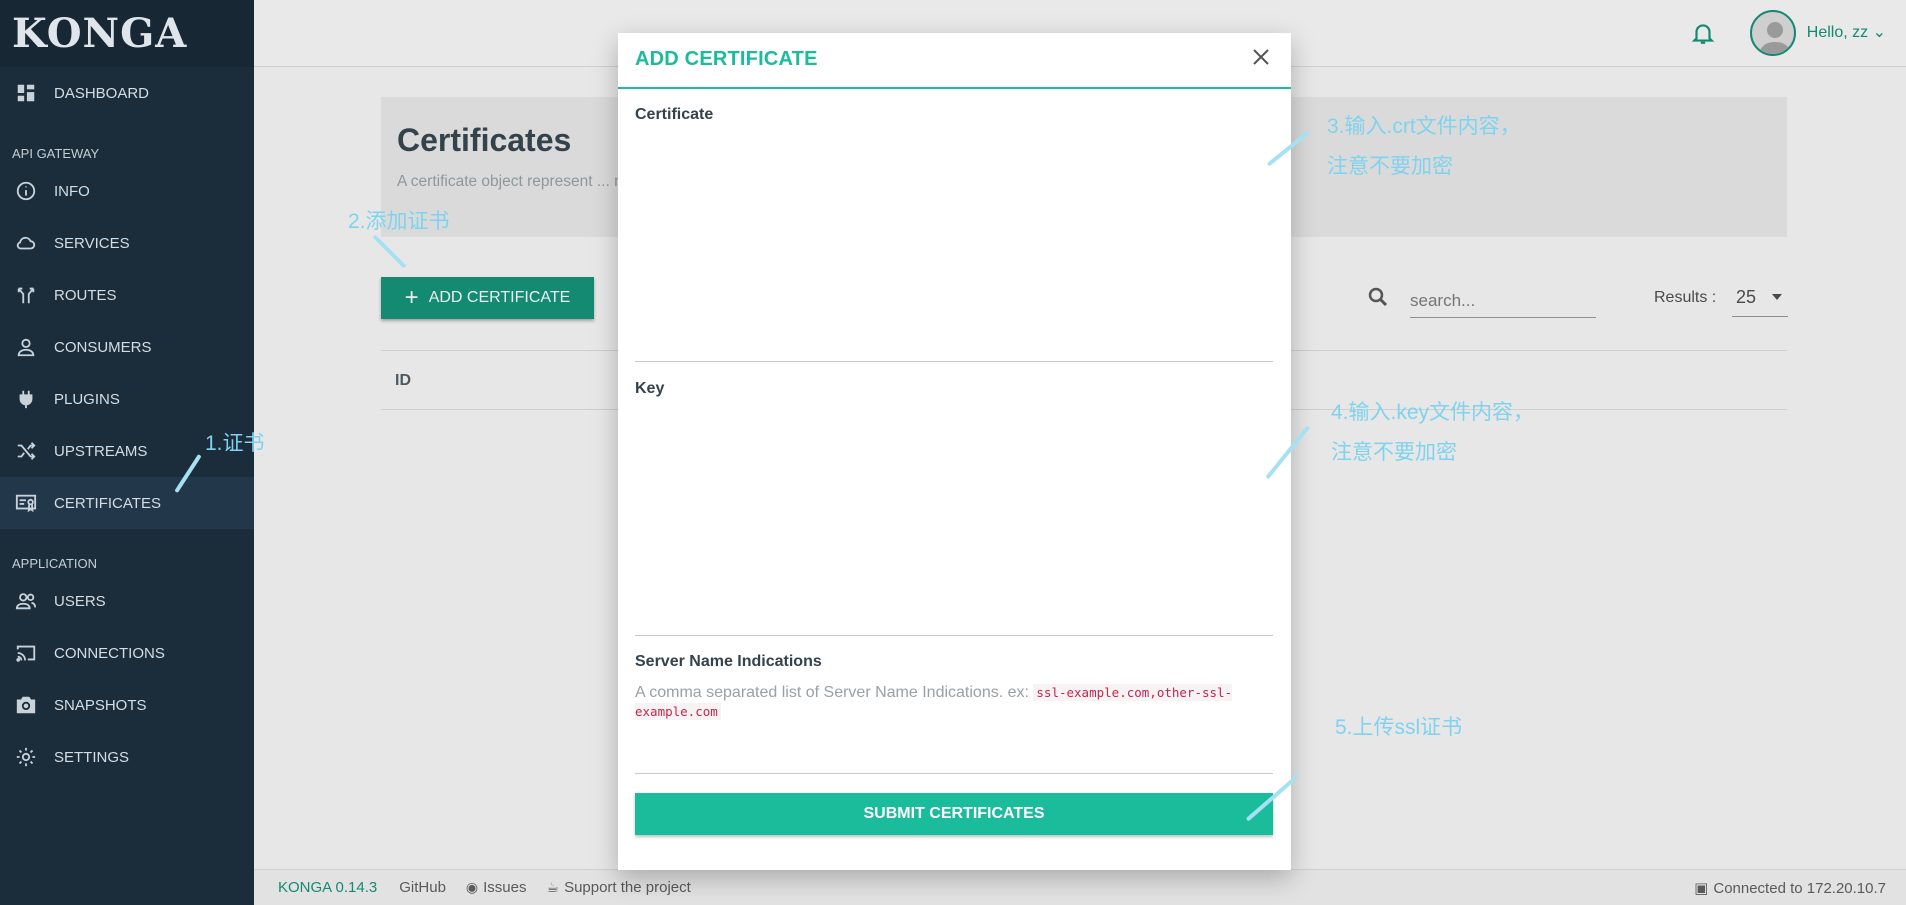 Image resolution: width=1906 pixels, height=905 pixels. I want to click on certificate-icon, so click(26, 503).